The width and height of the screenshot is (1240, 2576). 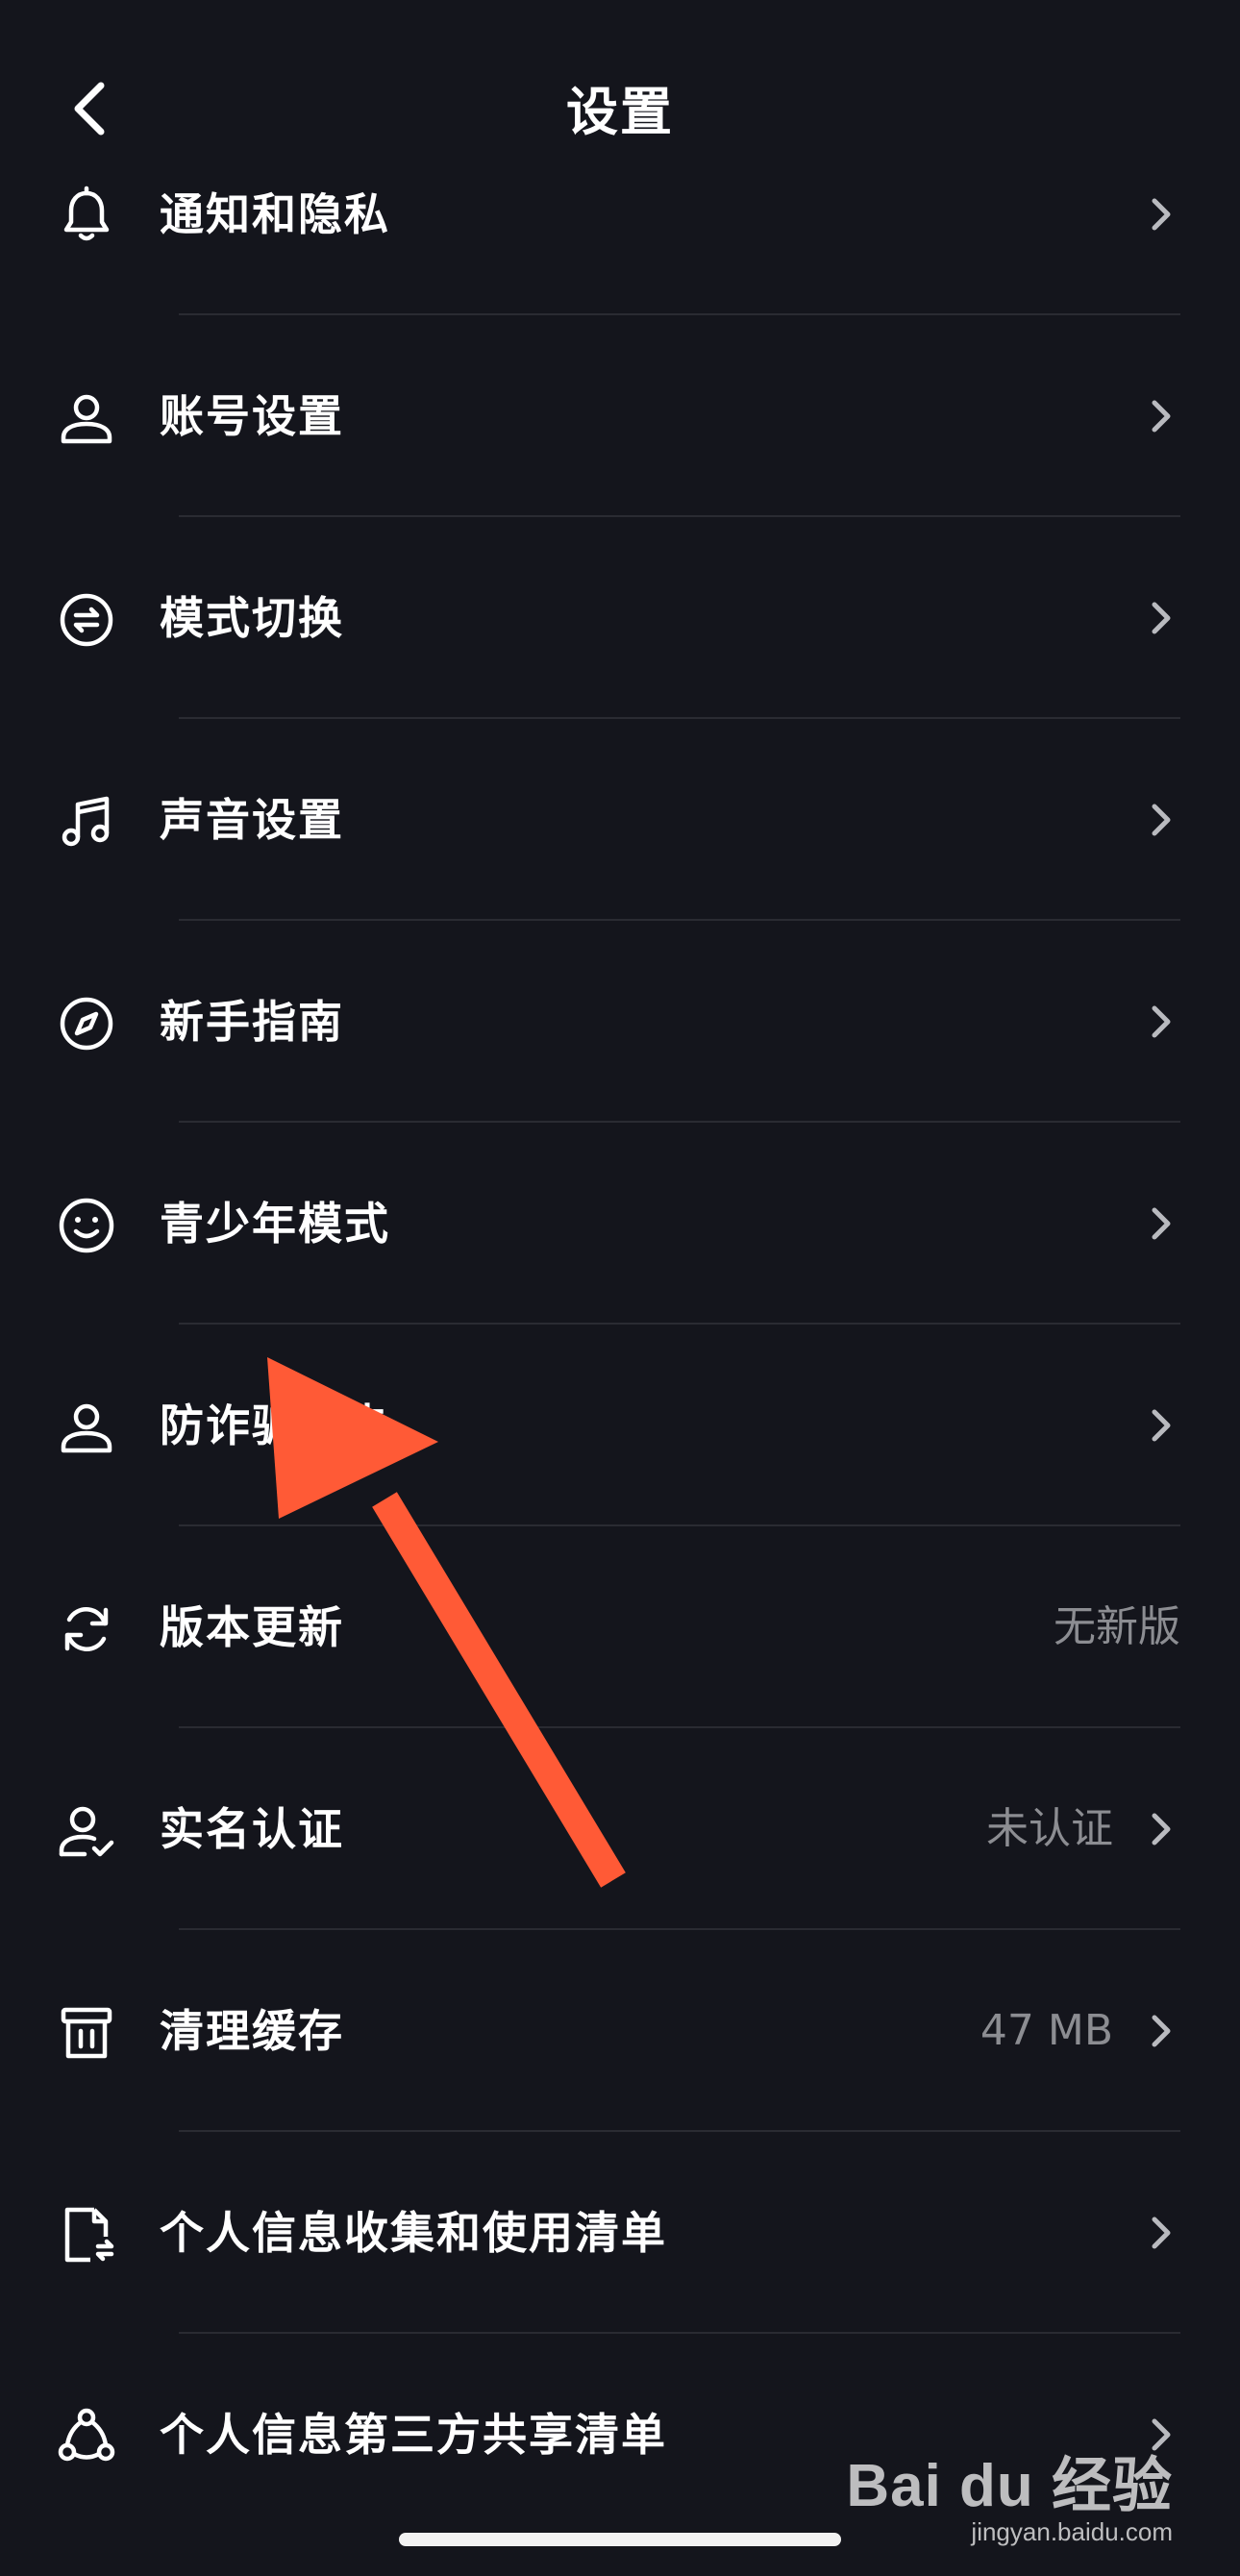 What do you see at coordinates (620, 1224) in the screenshot?
I see `settings-item-youth-mode: 青少年模式` at bounding box center [620, 1224].